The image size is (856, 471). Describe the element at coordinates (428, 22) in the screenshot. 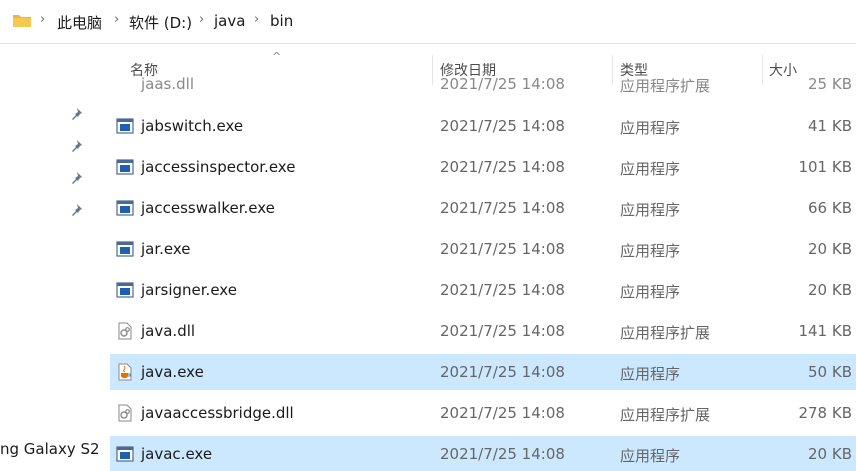

I see `address-bar: › 此电脑 › 软件 (D:) › java › bin` at that location.